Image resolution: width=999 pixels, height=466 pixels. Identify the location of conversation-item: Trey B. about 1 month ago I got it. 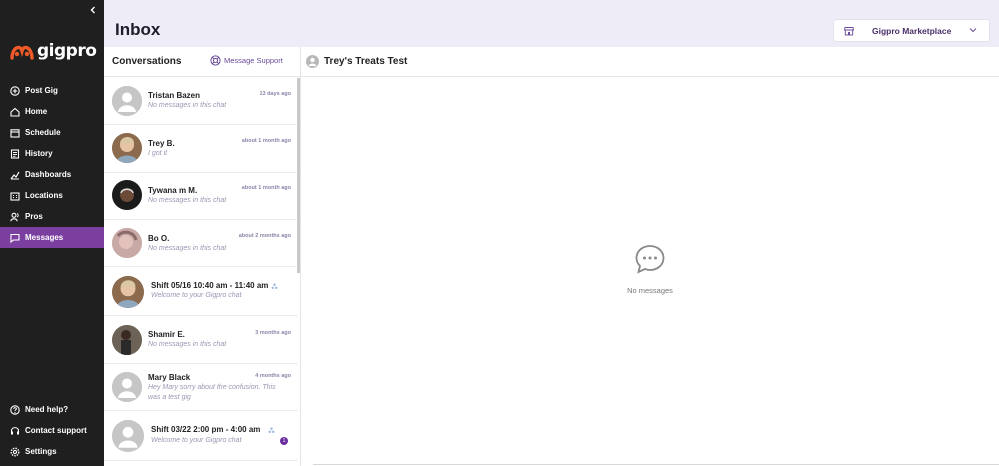
(201, 149).